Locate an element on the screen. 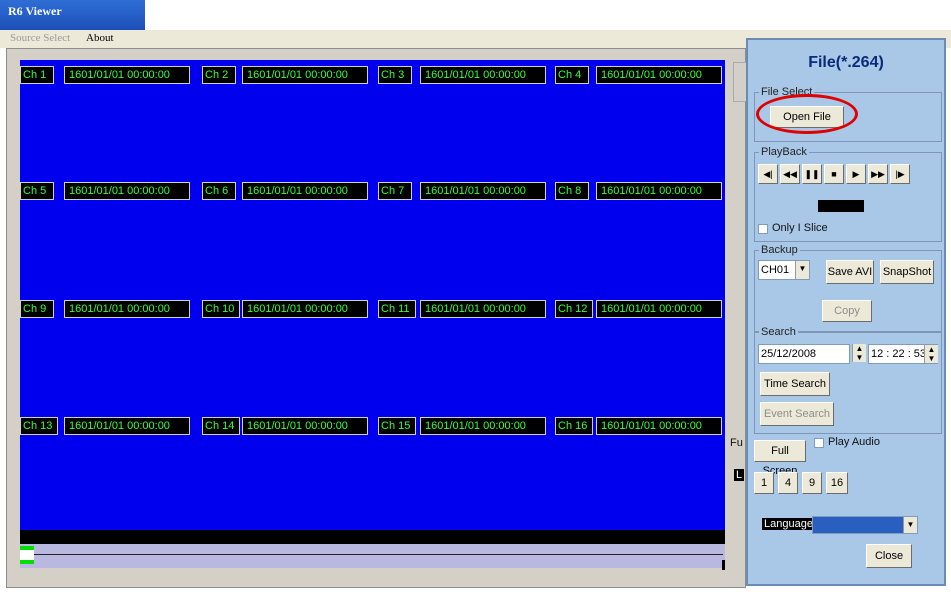 This screenshot has height=592, width=951. channel-label-14: Ch 14 is located at coordinates (221, 426).